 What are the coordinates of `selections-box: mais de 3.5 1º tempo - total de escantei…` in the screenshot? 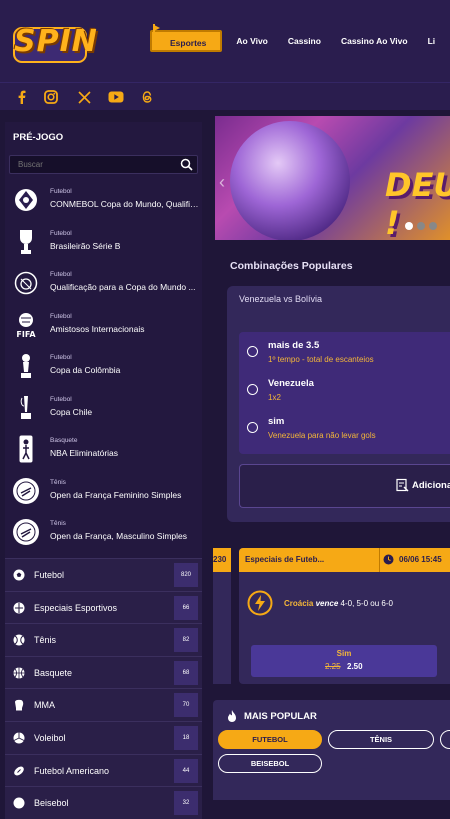 It's located at (344, 393).